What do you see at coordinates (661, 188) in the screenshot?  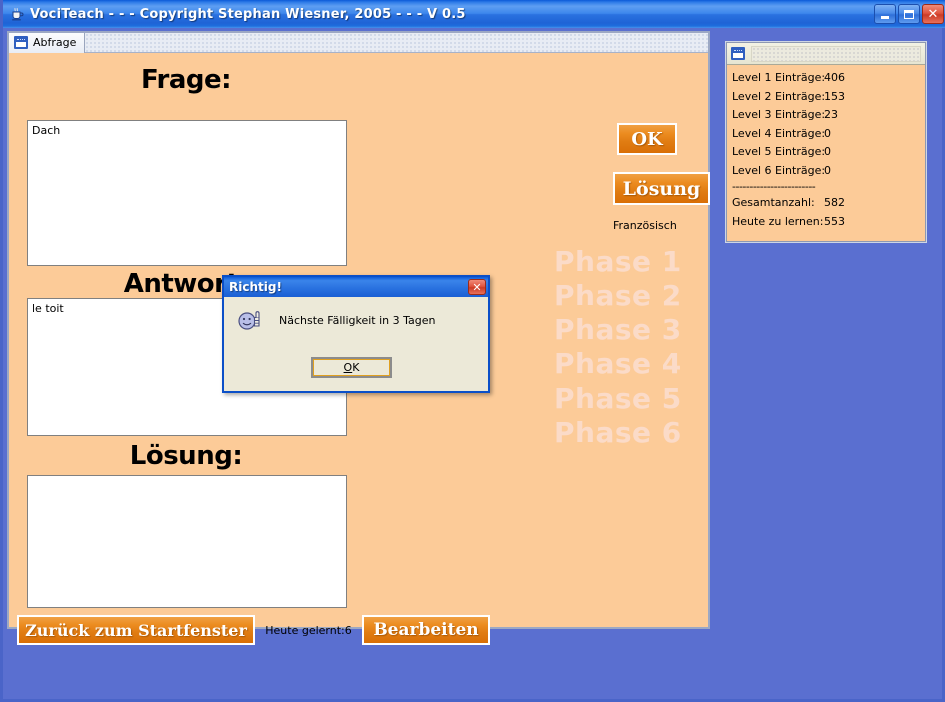 I see `loesung-button: Lösung` at bounding box center [661, 188].